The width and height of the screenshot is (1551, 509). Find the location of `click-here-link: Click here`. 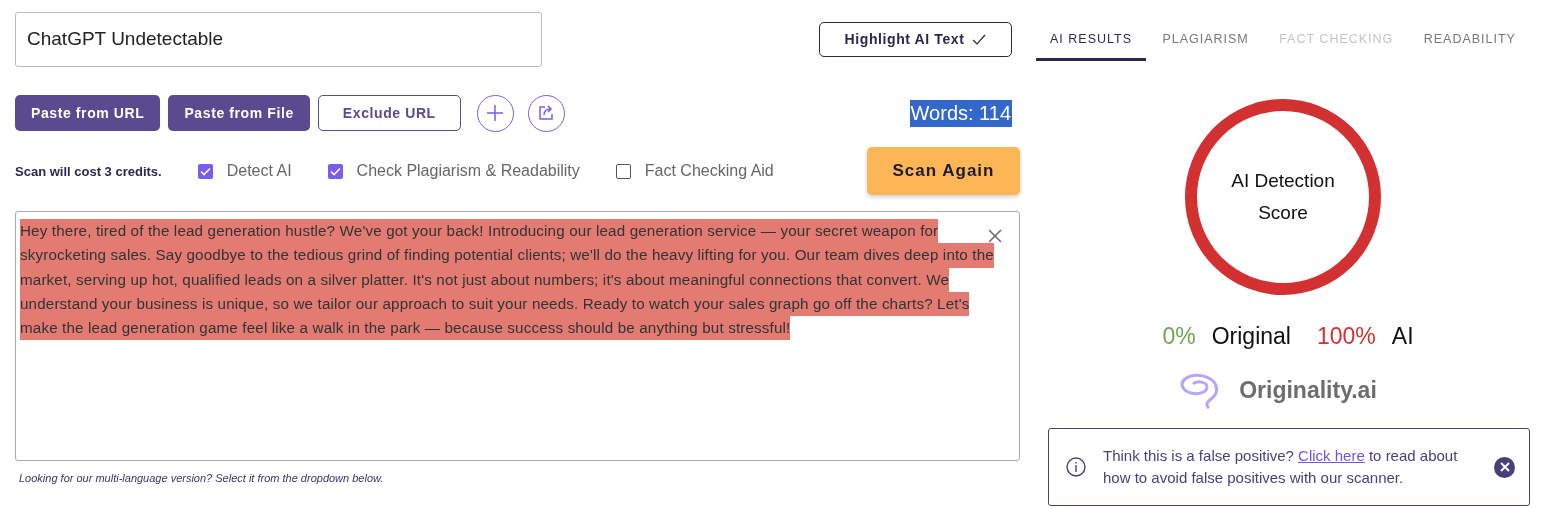

click-here-link: Click here is located at coordinates (1331, 455).